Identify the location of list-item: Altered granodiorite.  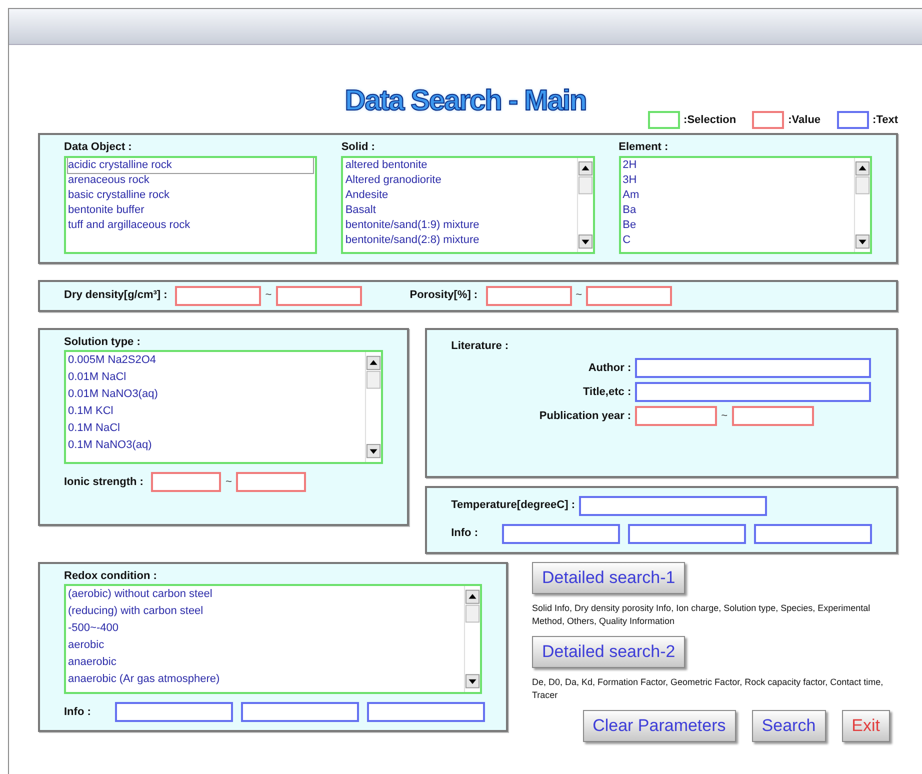
(460, 180).